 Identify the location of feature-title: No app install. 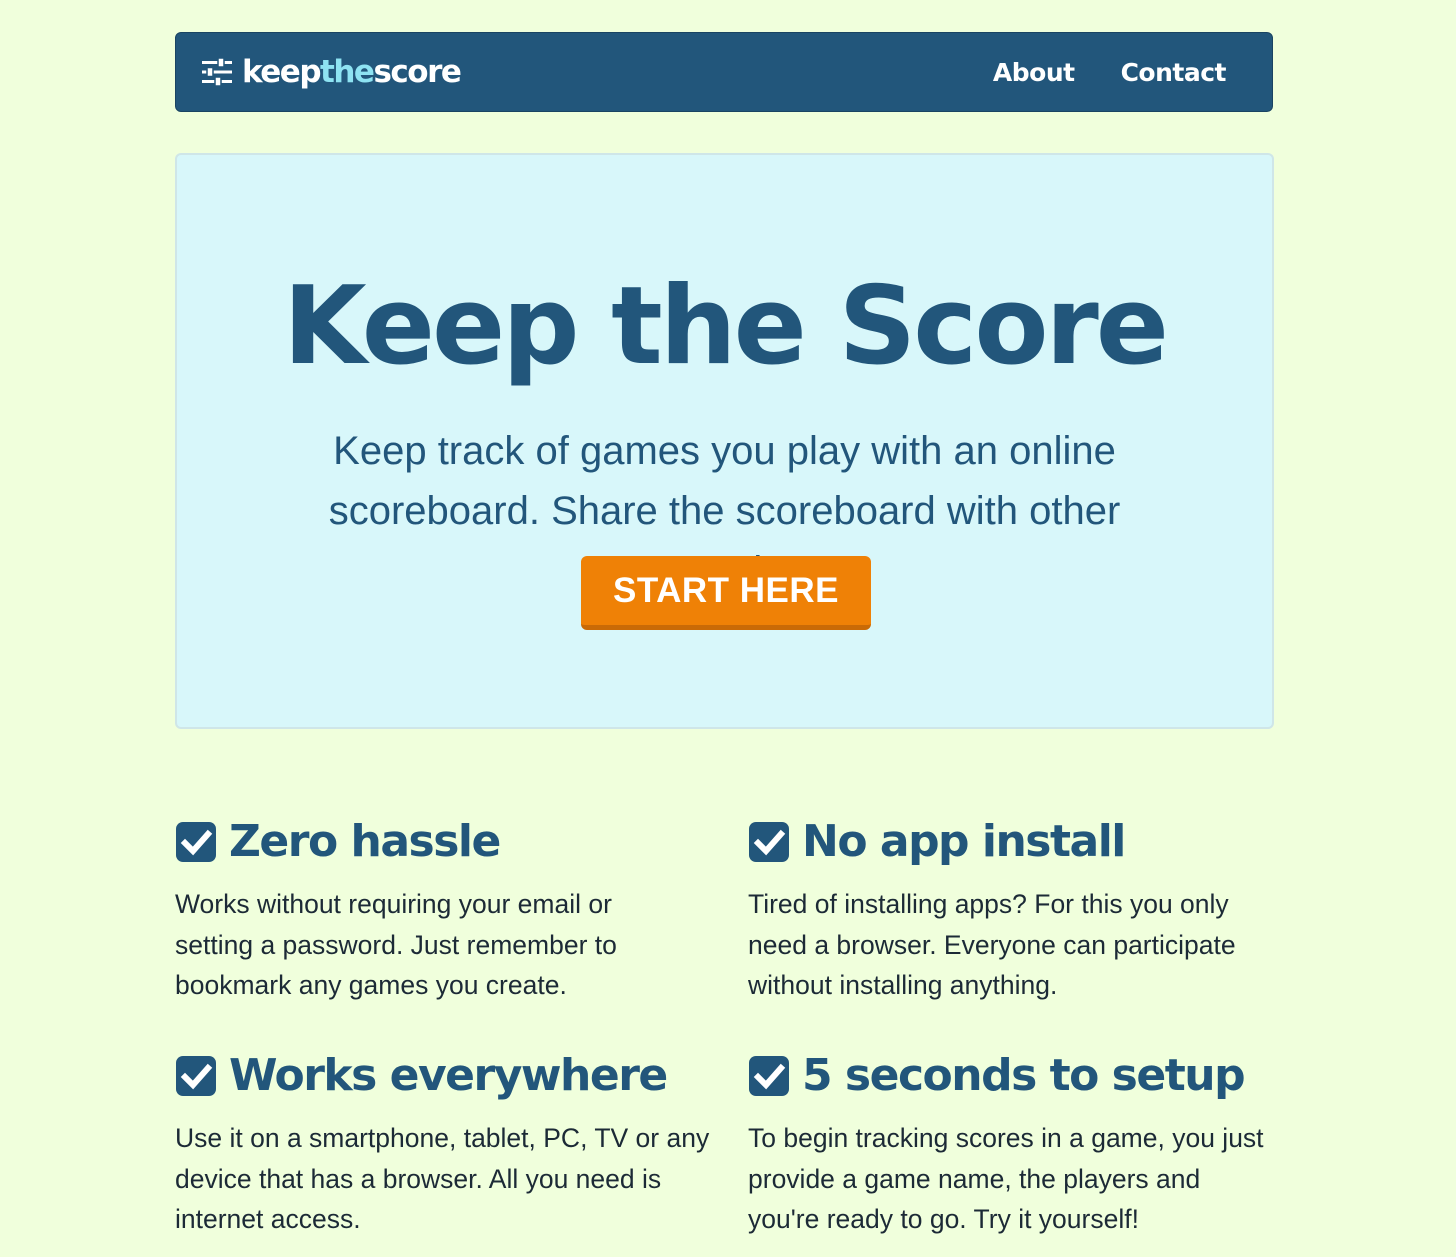
(964, 841).